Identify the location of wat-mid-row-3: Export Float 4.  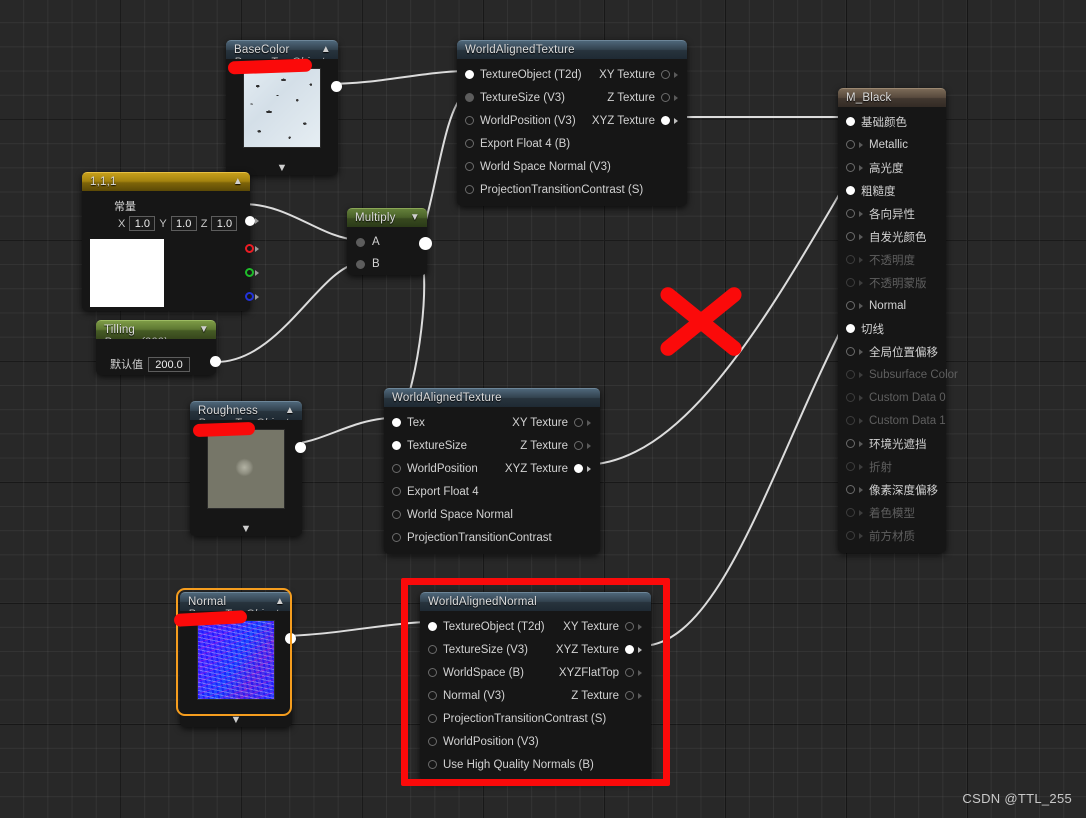
(492, 491).